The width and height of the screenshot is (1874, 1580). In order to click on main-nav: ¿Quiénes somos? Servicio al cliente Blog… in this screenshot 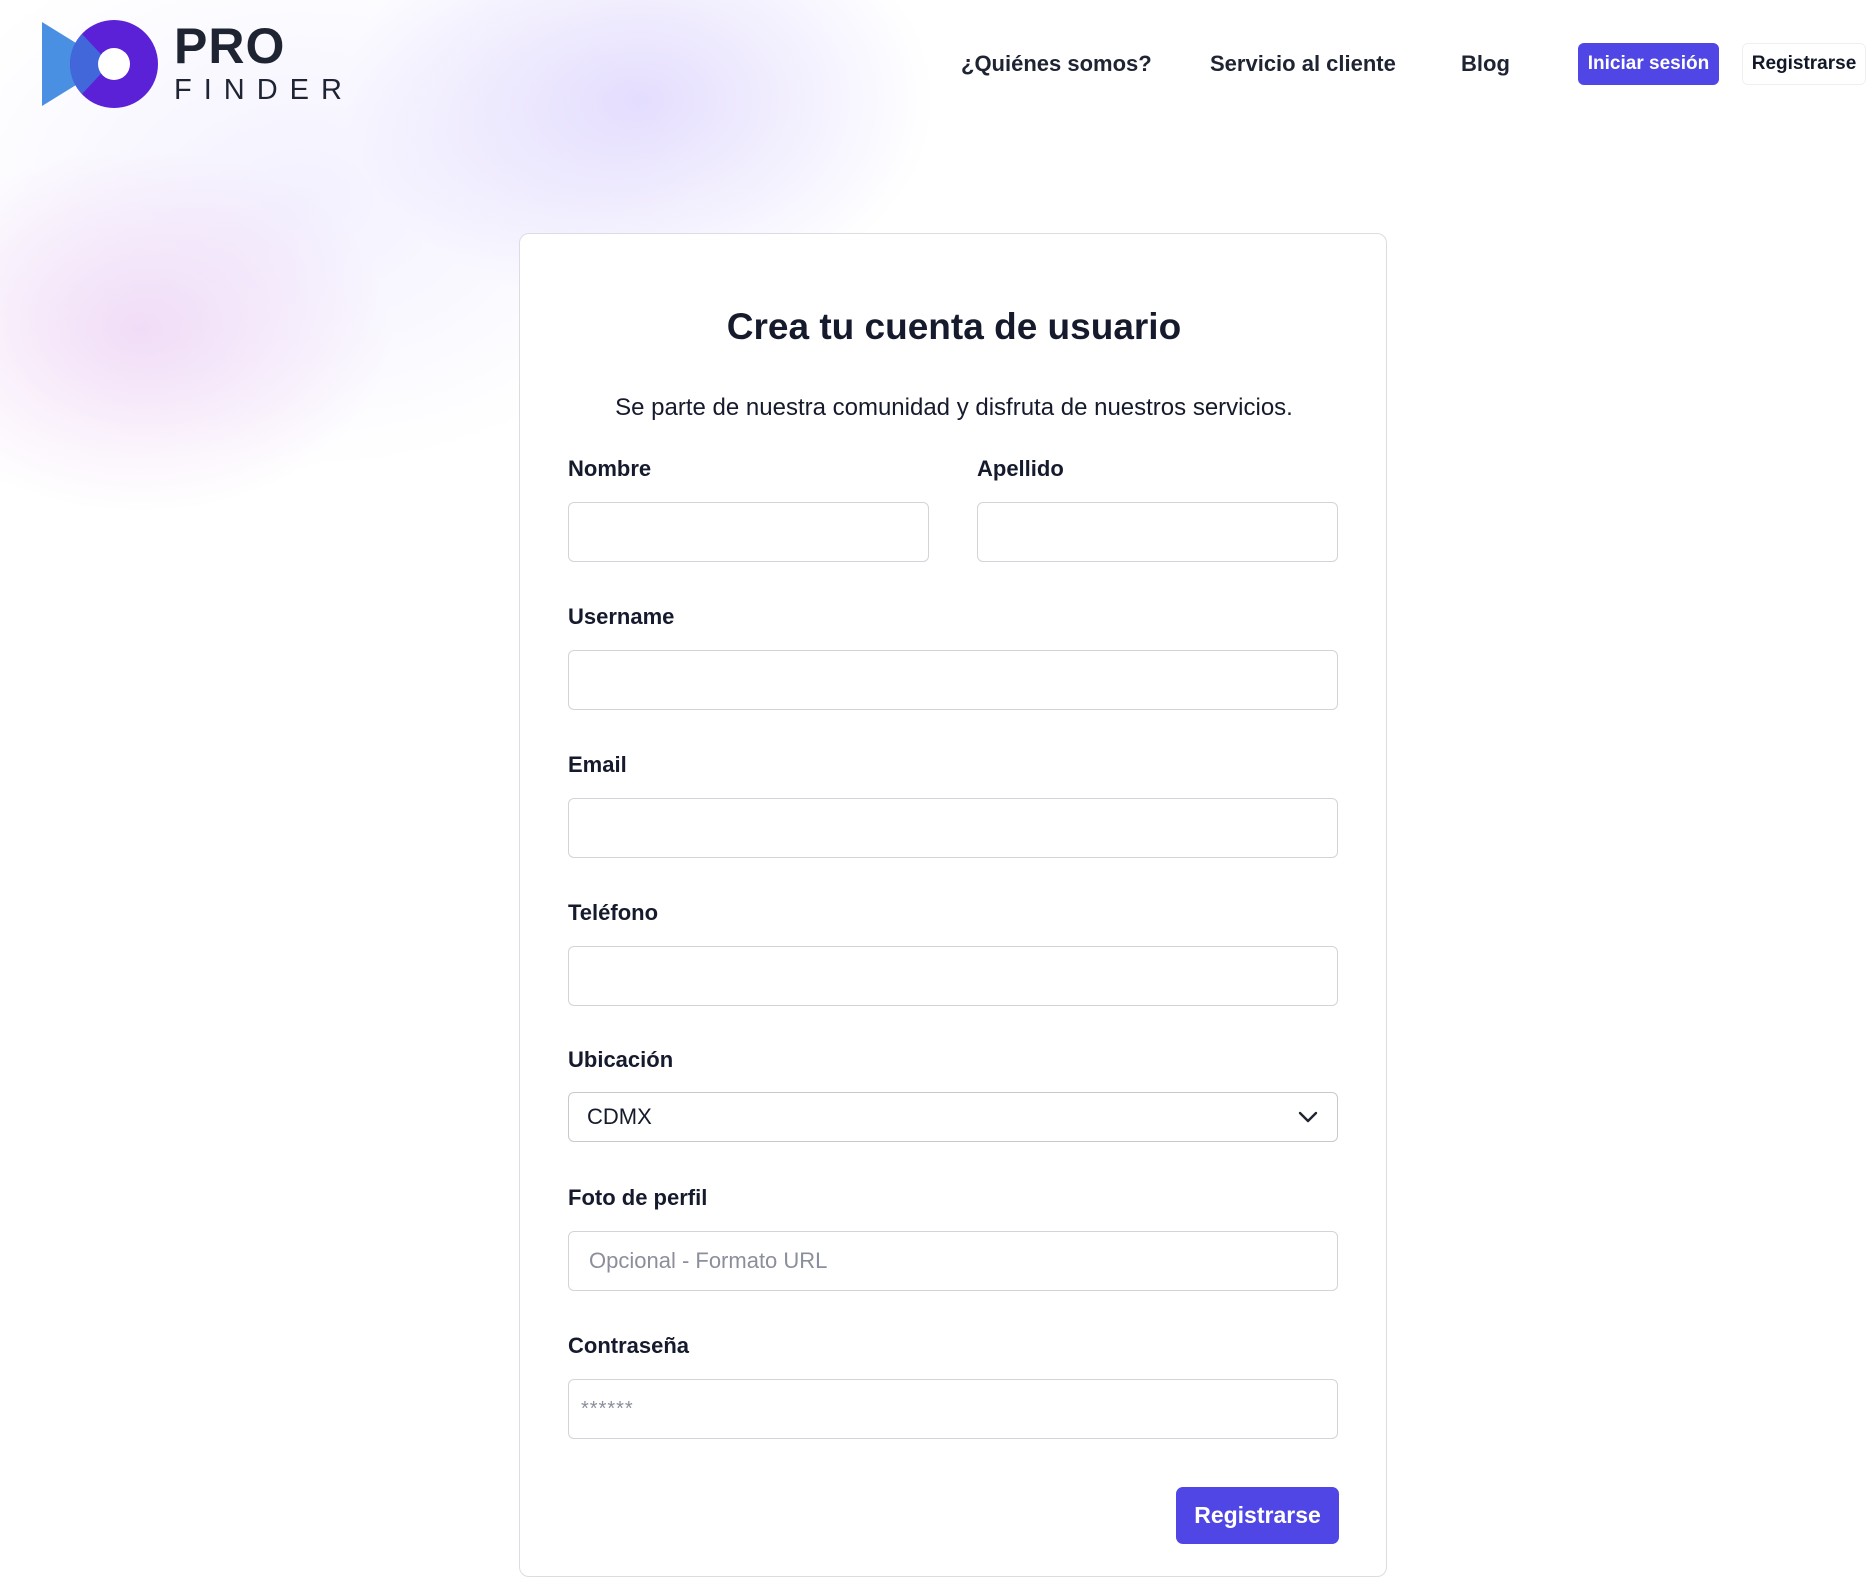, I will do `click(937, 64)`.